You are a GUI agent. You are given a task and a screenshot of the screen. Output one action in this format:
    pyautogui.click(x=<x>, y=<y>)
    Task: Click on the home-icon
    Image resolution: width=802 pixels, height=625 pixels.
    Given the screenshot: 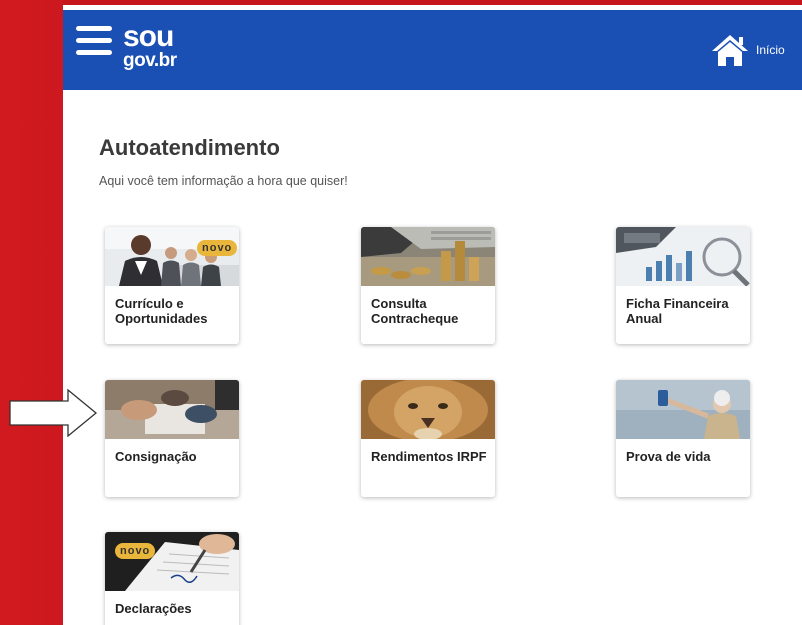 What is the action you would take?
    pyautogui.click(x=730, y=50)
    